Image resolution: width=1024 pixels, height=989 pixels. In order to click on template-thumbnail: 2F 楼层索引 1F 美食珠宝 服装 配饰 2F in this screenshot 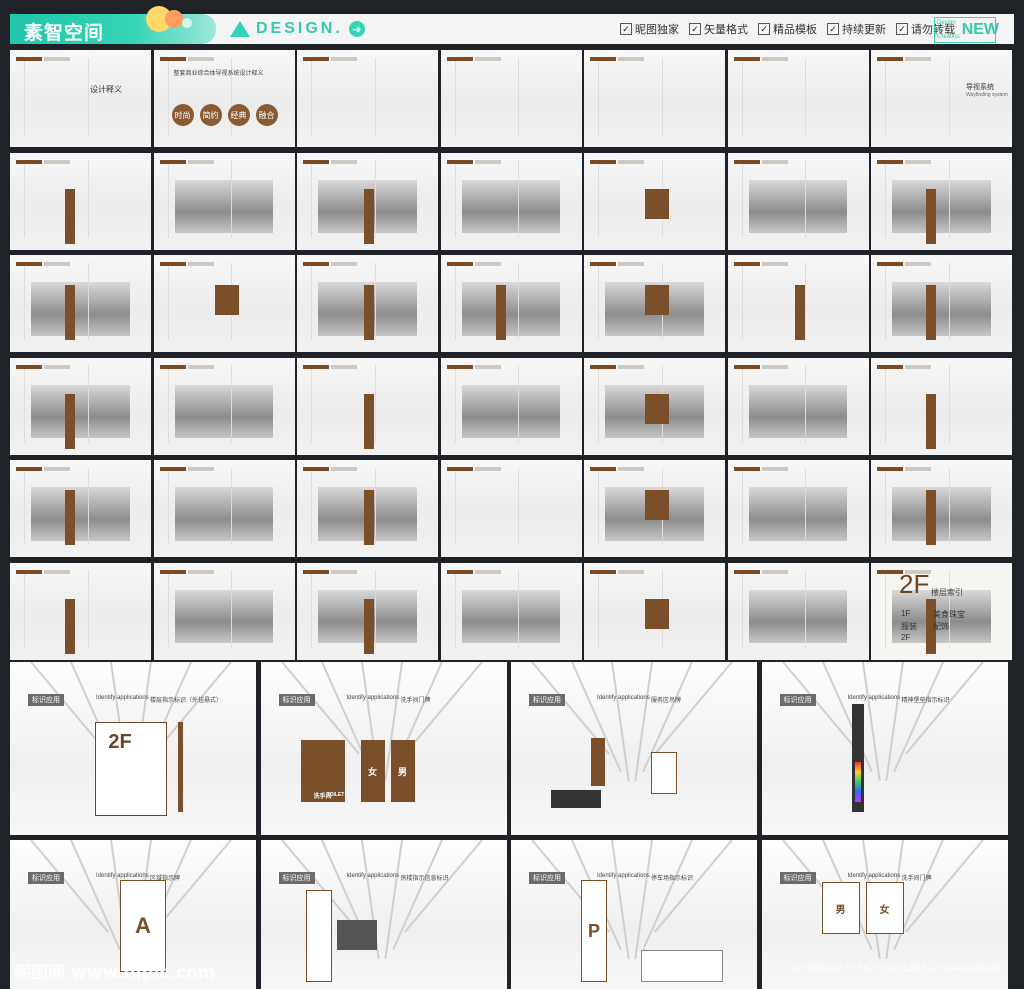, I will do `click(941, 611)`.